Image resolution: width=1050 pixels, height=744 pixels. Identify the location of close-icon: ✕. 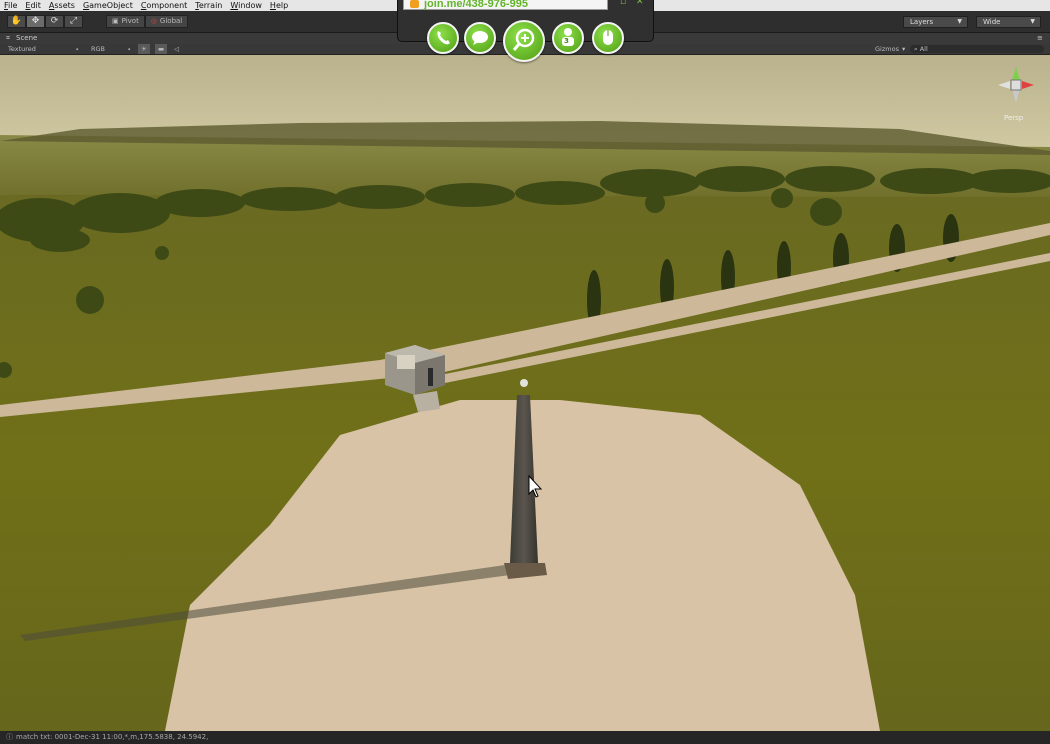
(640, 3).